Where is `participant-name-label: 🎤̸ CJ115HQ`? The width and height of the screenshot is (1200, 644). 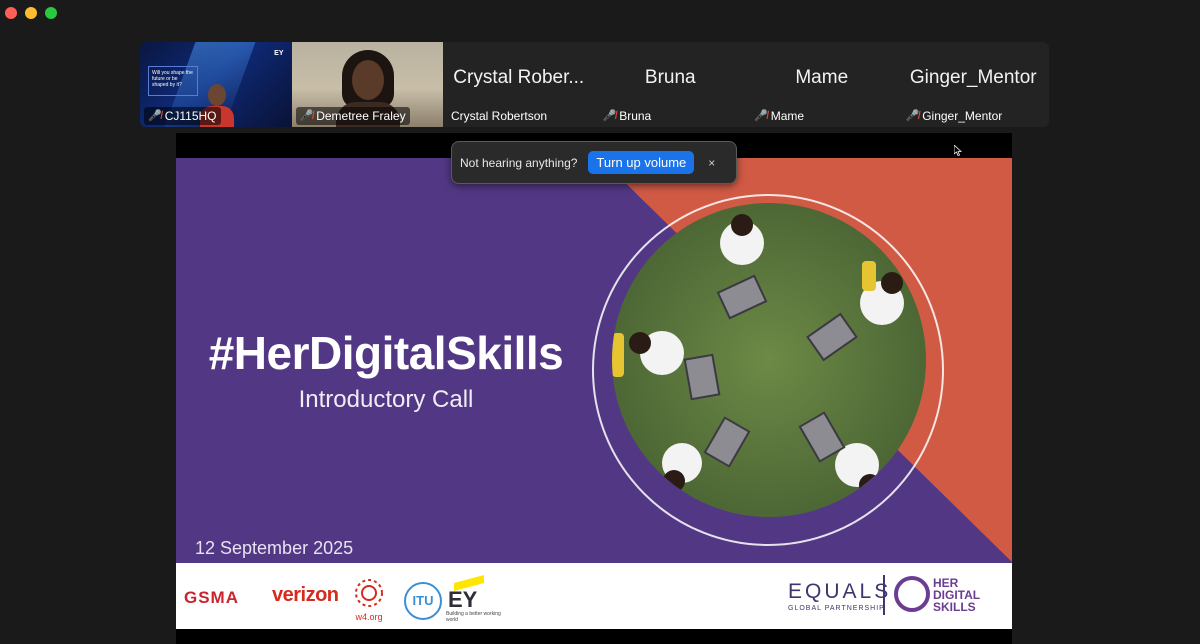
participant-name-label: 🎤̸ CJ115HQ is located at coordinates (182, 116).